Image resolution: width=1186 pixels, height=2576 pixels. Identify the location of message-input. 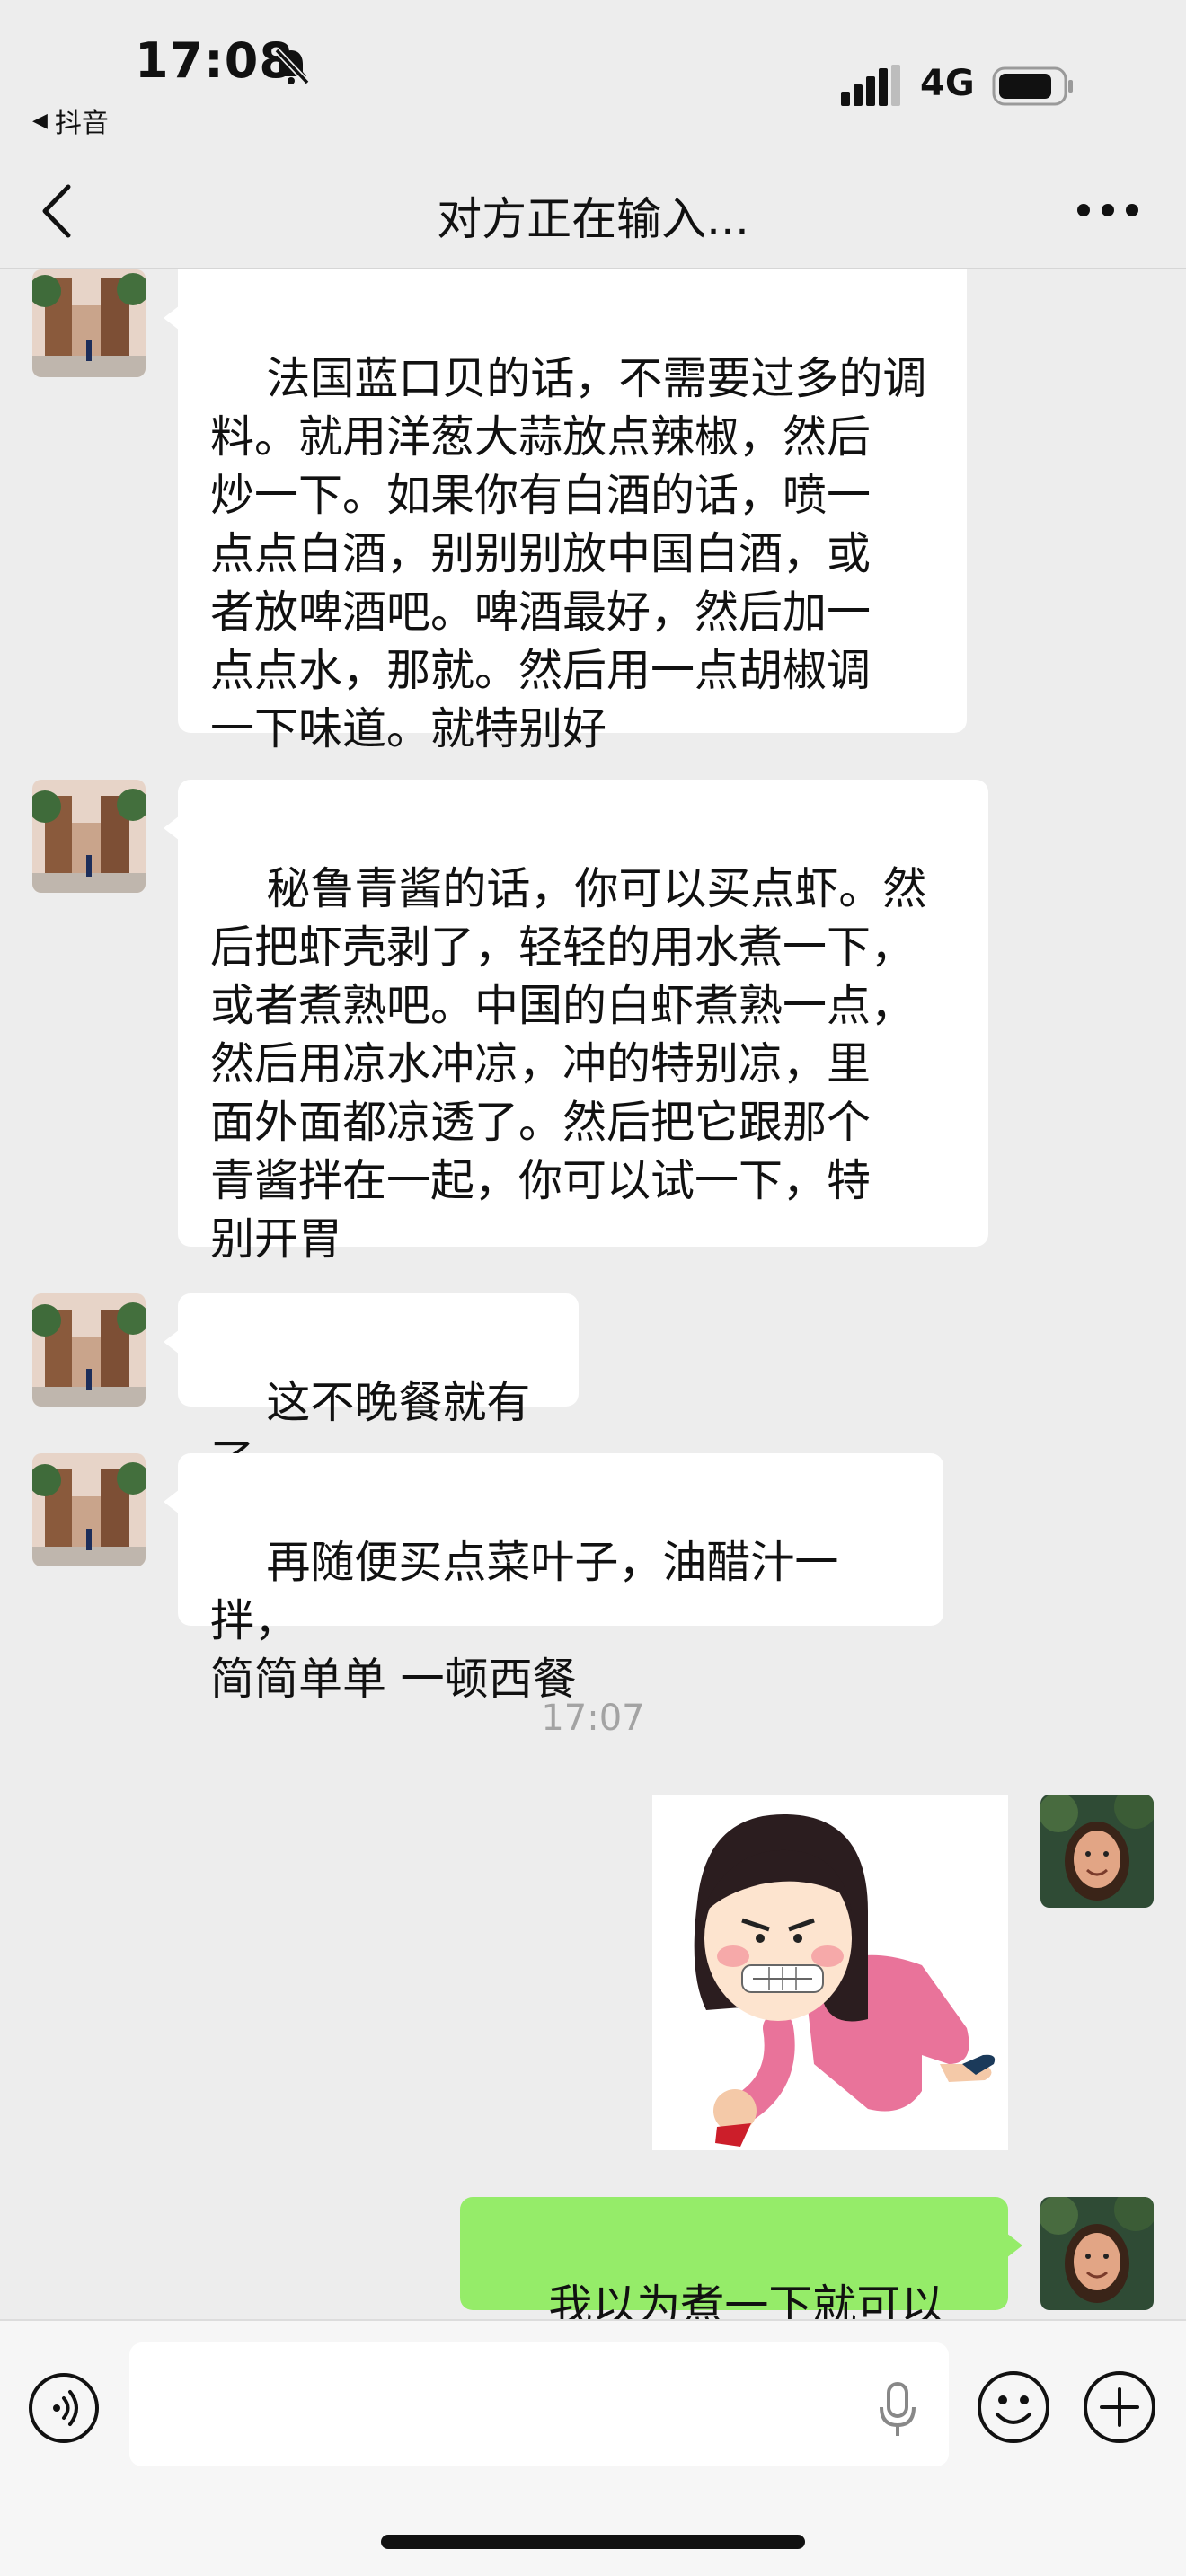
(539, 2404).